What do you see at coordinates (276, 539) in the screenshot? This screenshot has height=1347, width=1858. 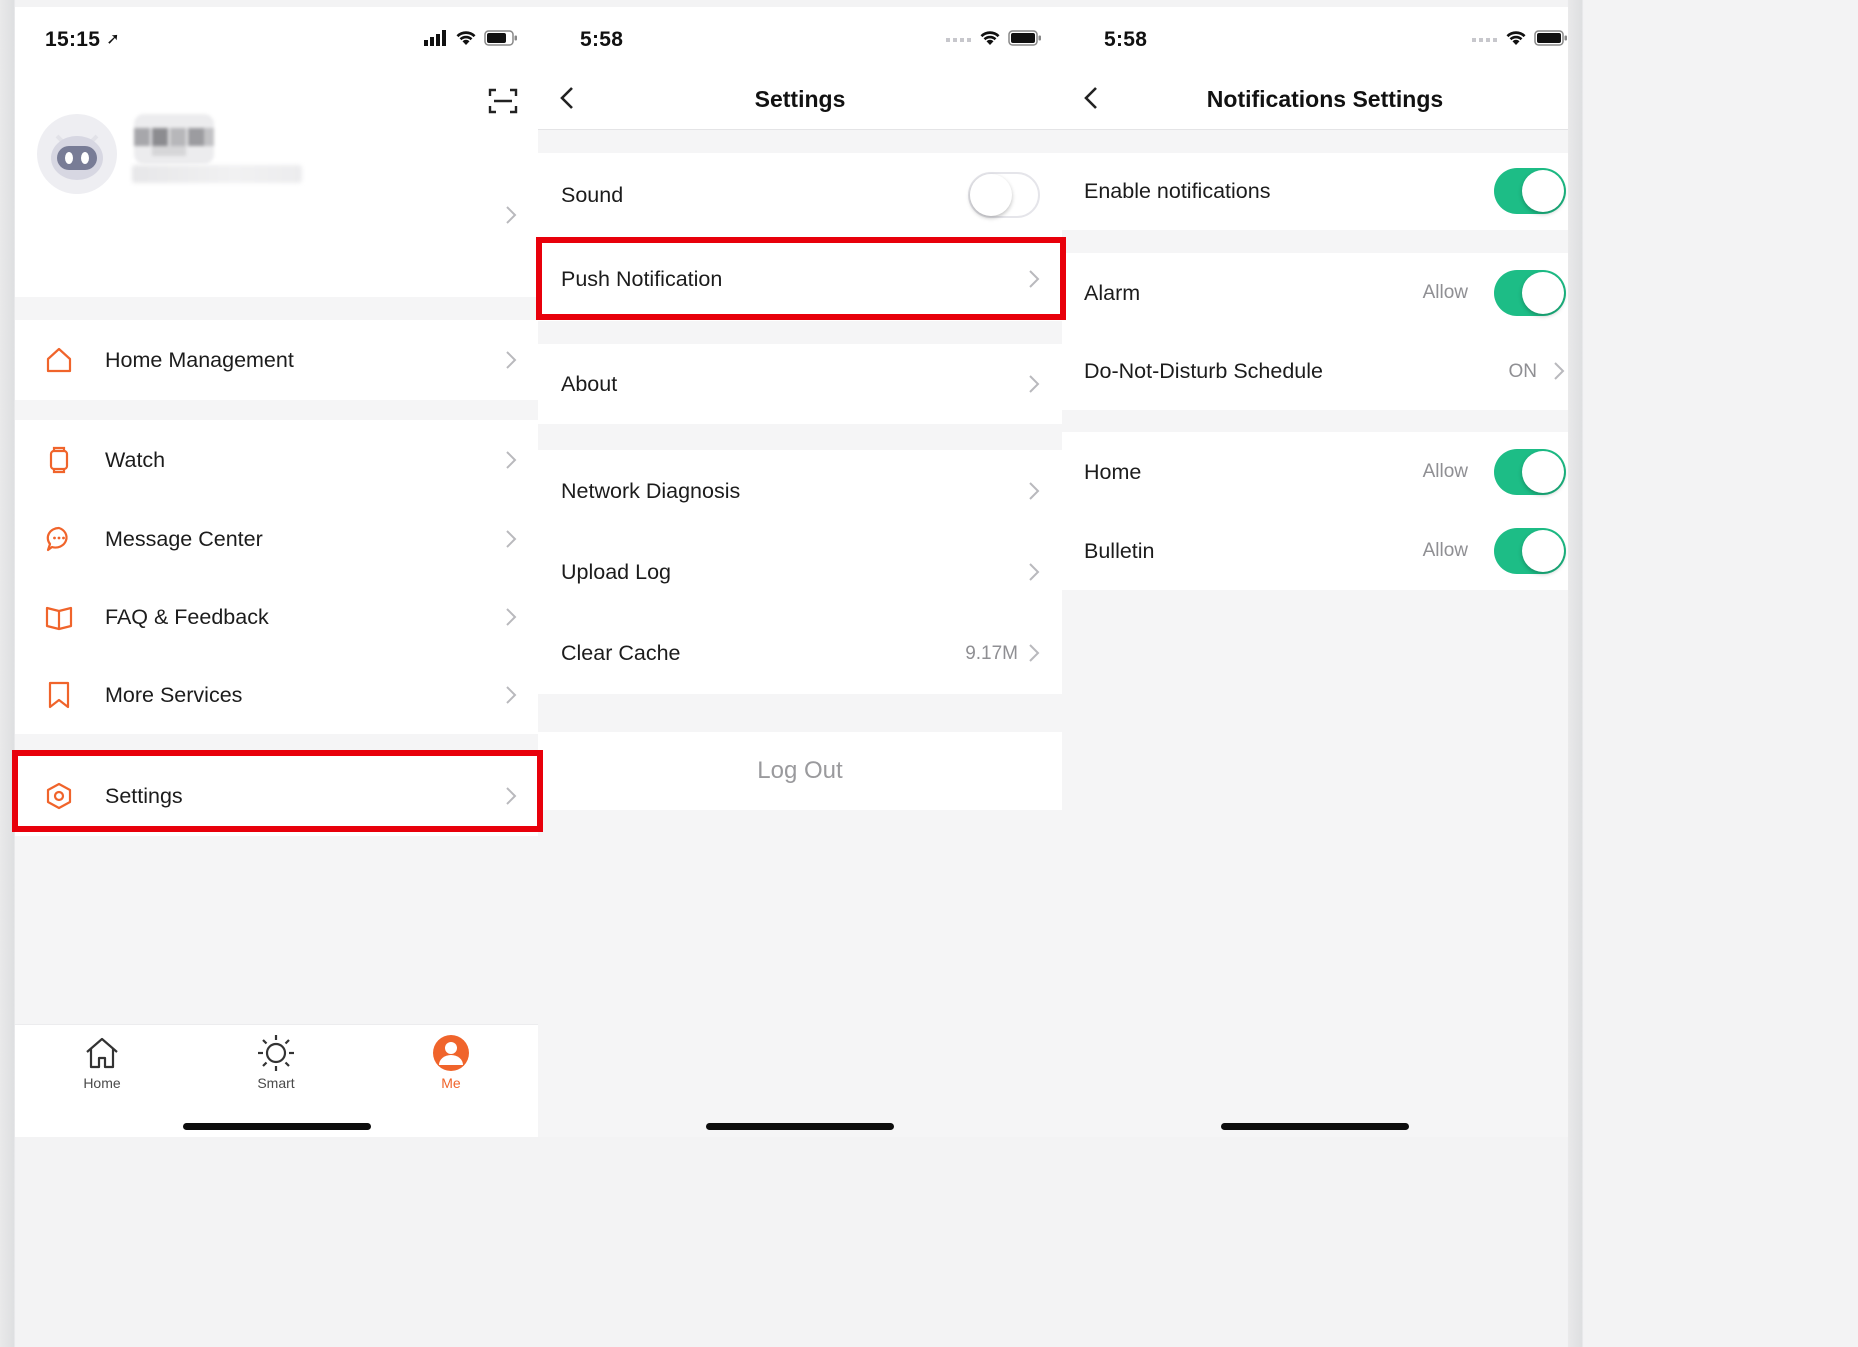 I see `menu-item-message-center: Message Center` at bounding box center [276, 539].